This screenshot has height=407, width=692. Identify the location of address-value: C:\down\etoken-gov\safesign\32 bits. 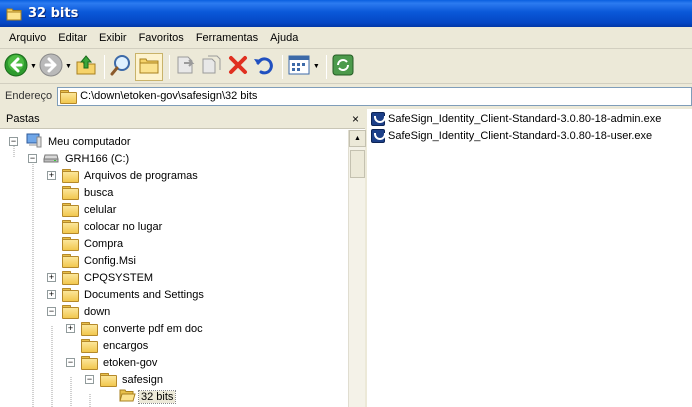
(169, 96).